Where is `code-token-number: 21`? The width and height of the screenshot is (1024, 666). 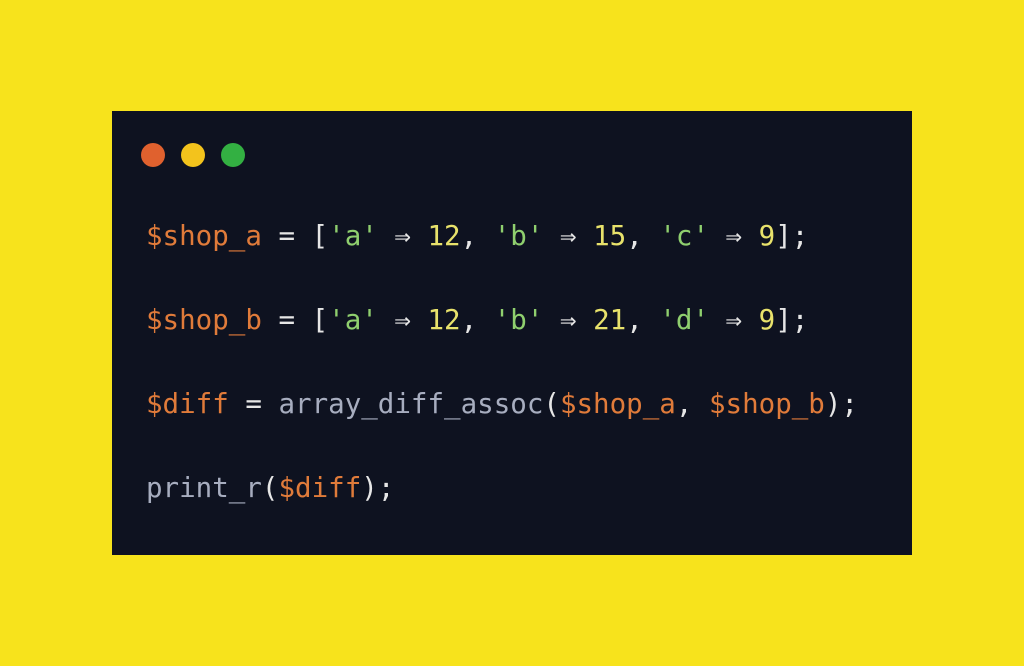
code-token-number: 21 is located at coordinates (610, 320).